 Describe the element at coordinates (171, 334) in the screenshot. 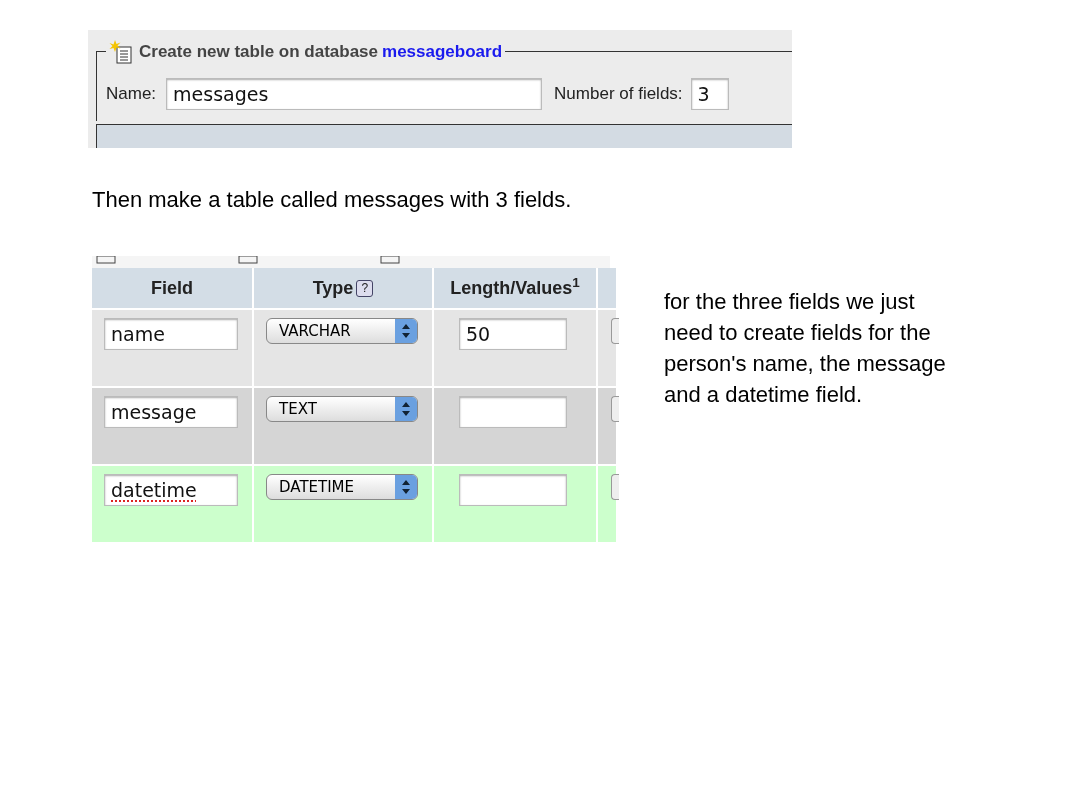

I see `field-name-input: name` at that location.